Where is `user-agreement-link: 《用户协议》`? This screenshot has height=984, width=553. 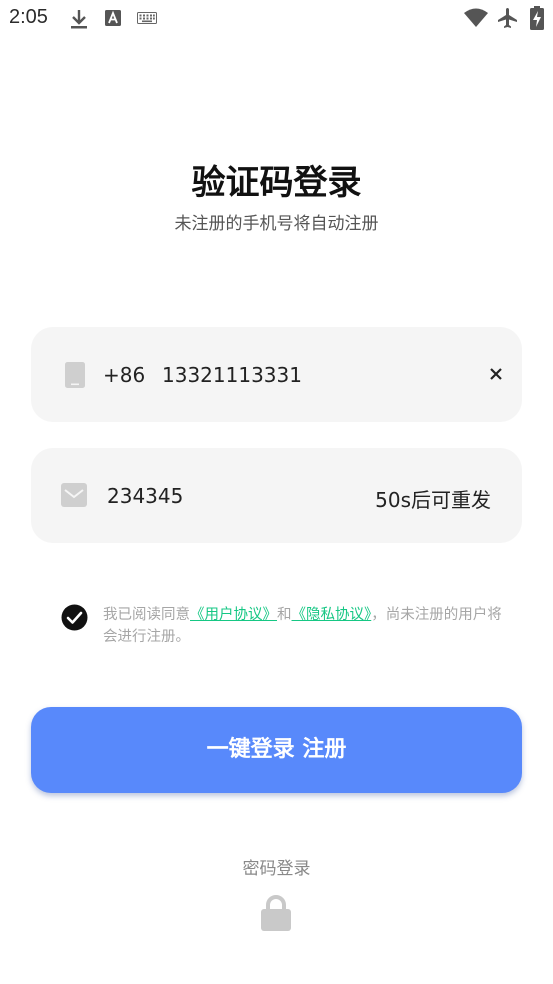 user-agreement-link: 《用户协议》 is located at coordinates (233, 615).